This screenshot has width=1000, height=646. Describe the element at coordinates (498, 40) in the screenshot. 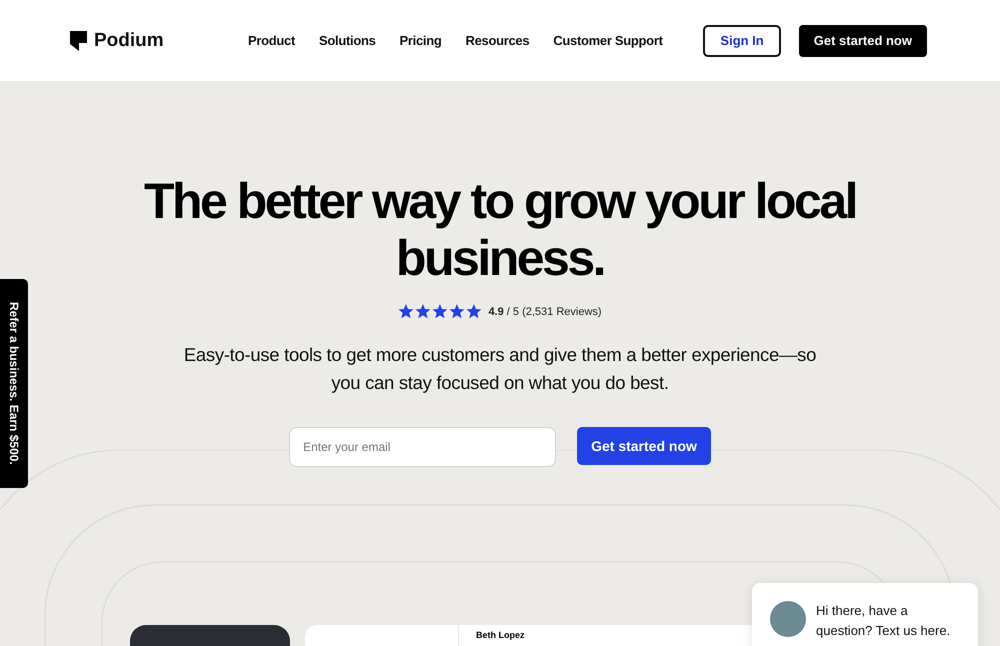

I see `nav-link: Resources` at that location.